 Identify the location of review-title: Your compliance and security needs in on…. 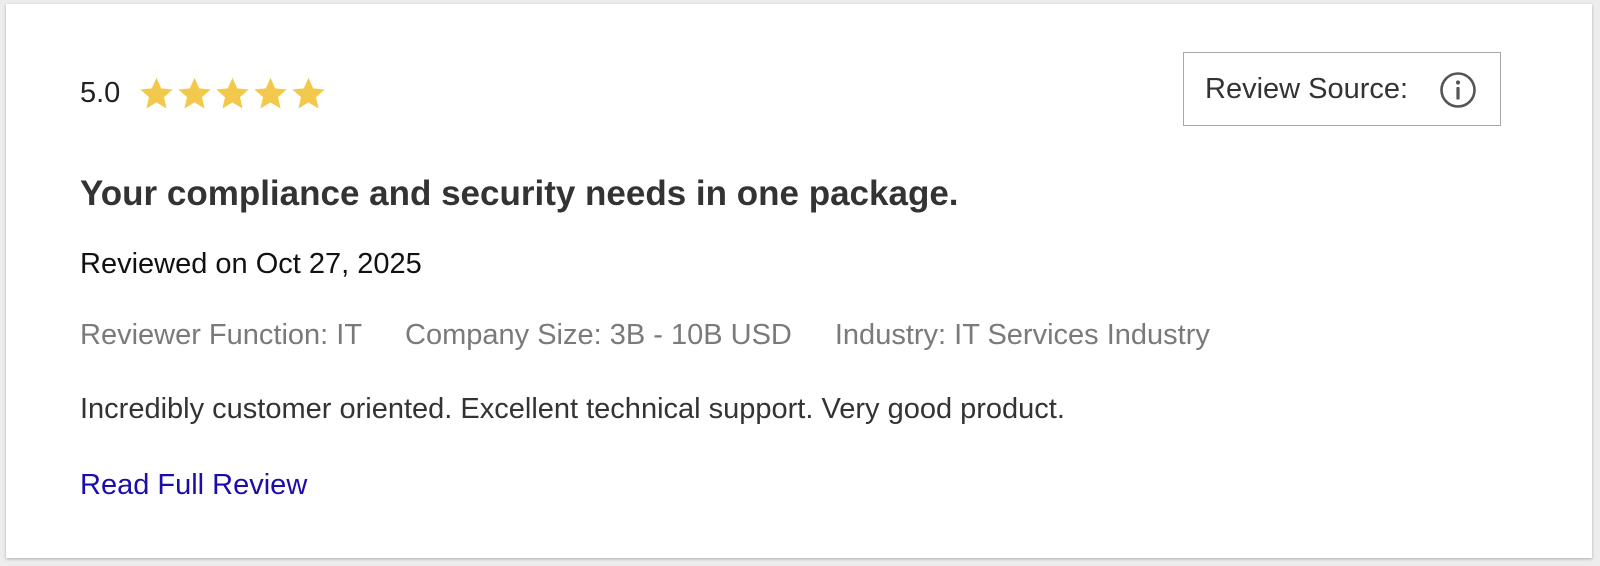
(519, 193).